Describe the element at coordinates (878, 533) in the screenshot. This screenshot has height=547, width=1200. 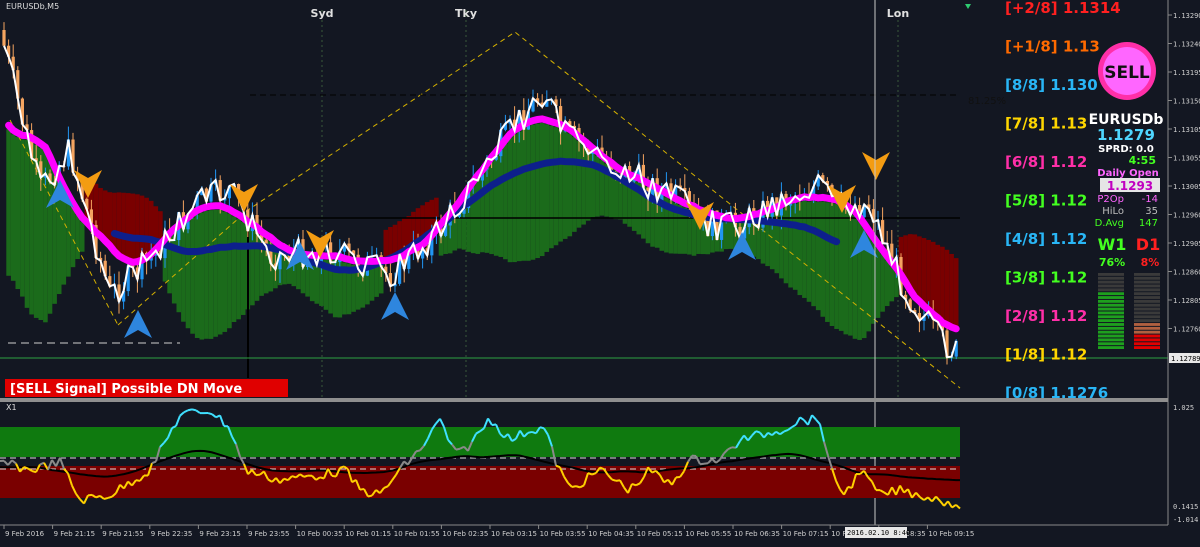
I see `cursor-time-value: 2016.02.10 8:40` at that location.